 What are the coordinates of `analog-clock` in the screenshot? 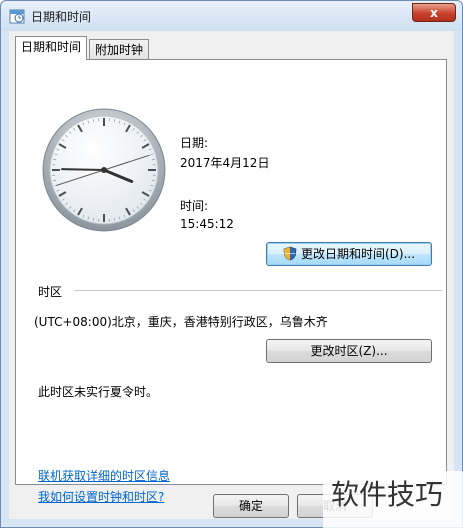 It's located at (104, 170).